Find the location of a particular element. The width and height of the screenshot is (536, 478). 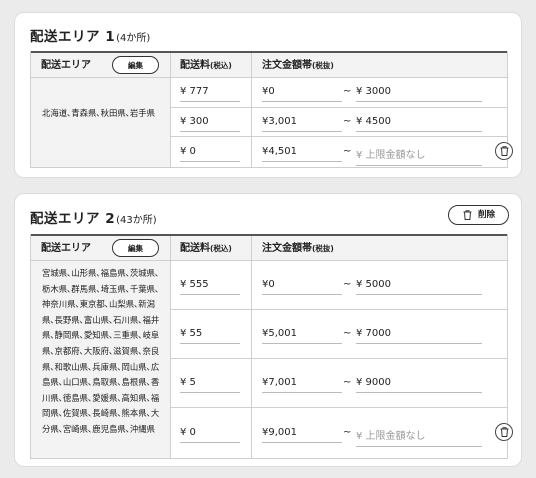

prefecture-list: 北海道､青森県､秋田県､岩手県 is located at coordinates (100, 122).